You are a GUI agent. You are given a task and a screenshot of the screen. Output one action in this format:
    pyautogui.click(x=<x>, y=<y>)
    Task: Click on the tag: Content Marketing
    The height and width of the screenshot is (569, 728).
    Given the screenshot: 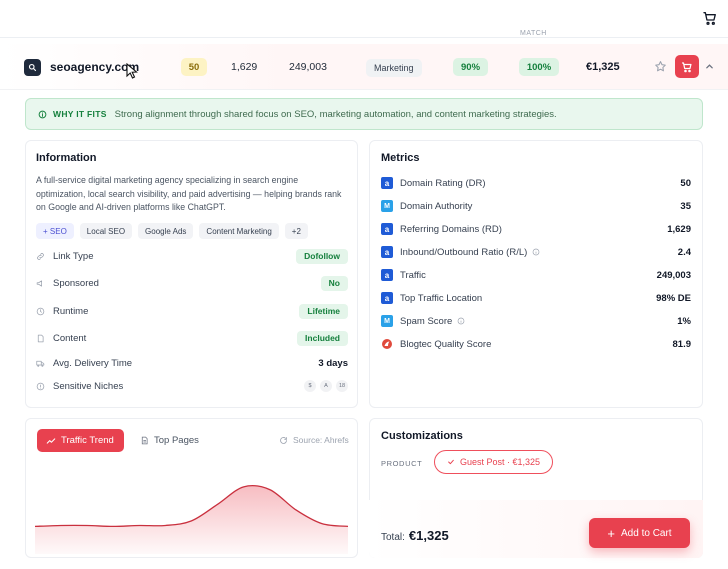 What is the action you would take?
    pyautogui.click(x=239, y=231)
    